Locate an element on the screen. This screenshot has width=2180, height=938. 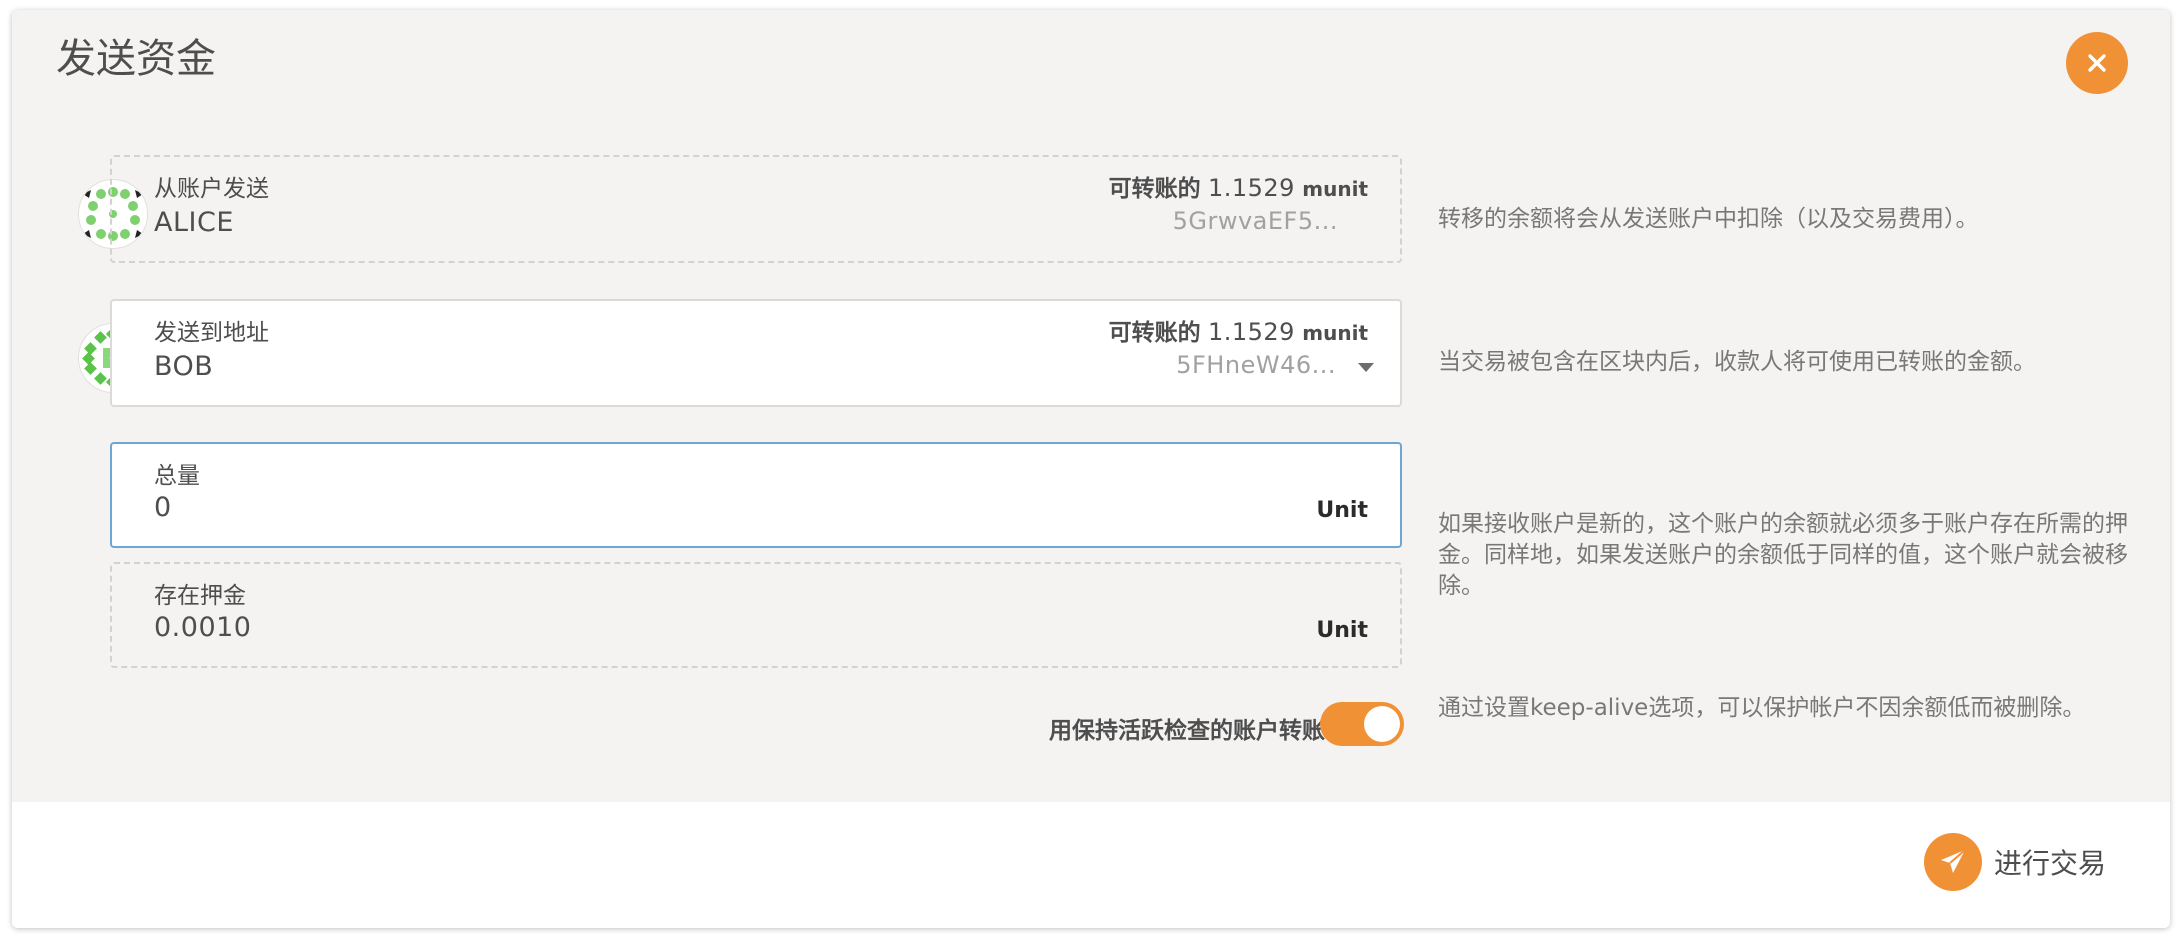
modal-footer: 进行交易 is located at coordinates (1091, 865).